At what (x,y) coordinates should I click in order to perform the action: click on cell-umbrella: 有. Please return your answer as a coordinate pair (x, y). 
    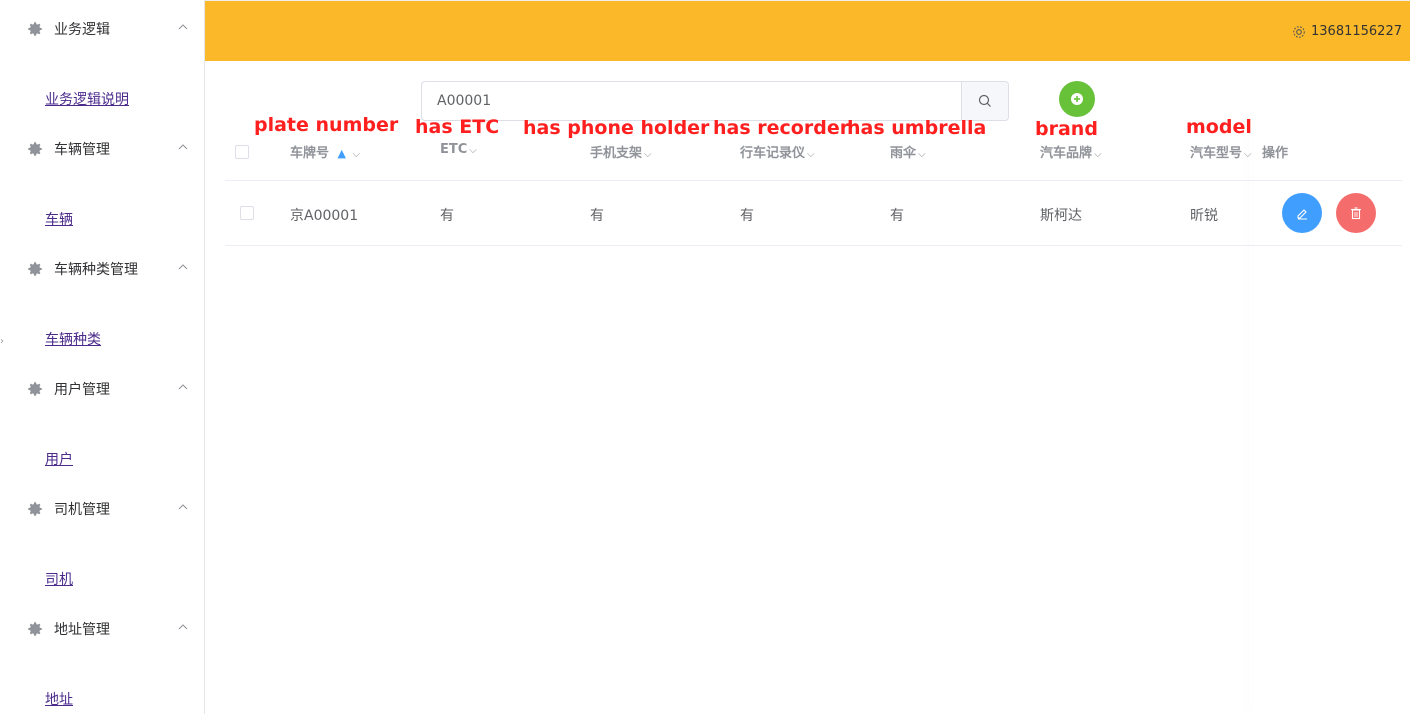
    Looking at the image, I should click on (897, 216).